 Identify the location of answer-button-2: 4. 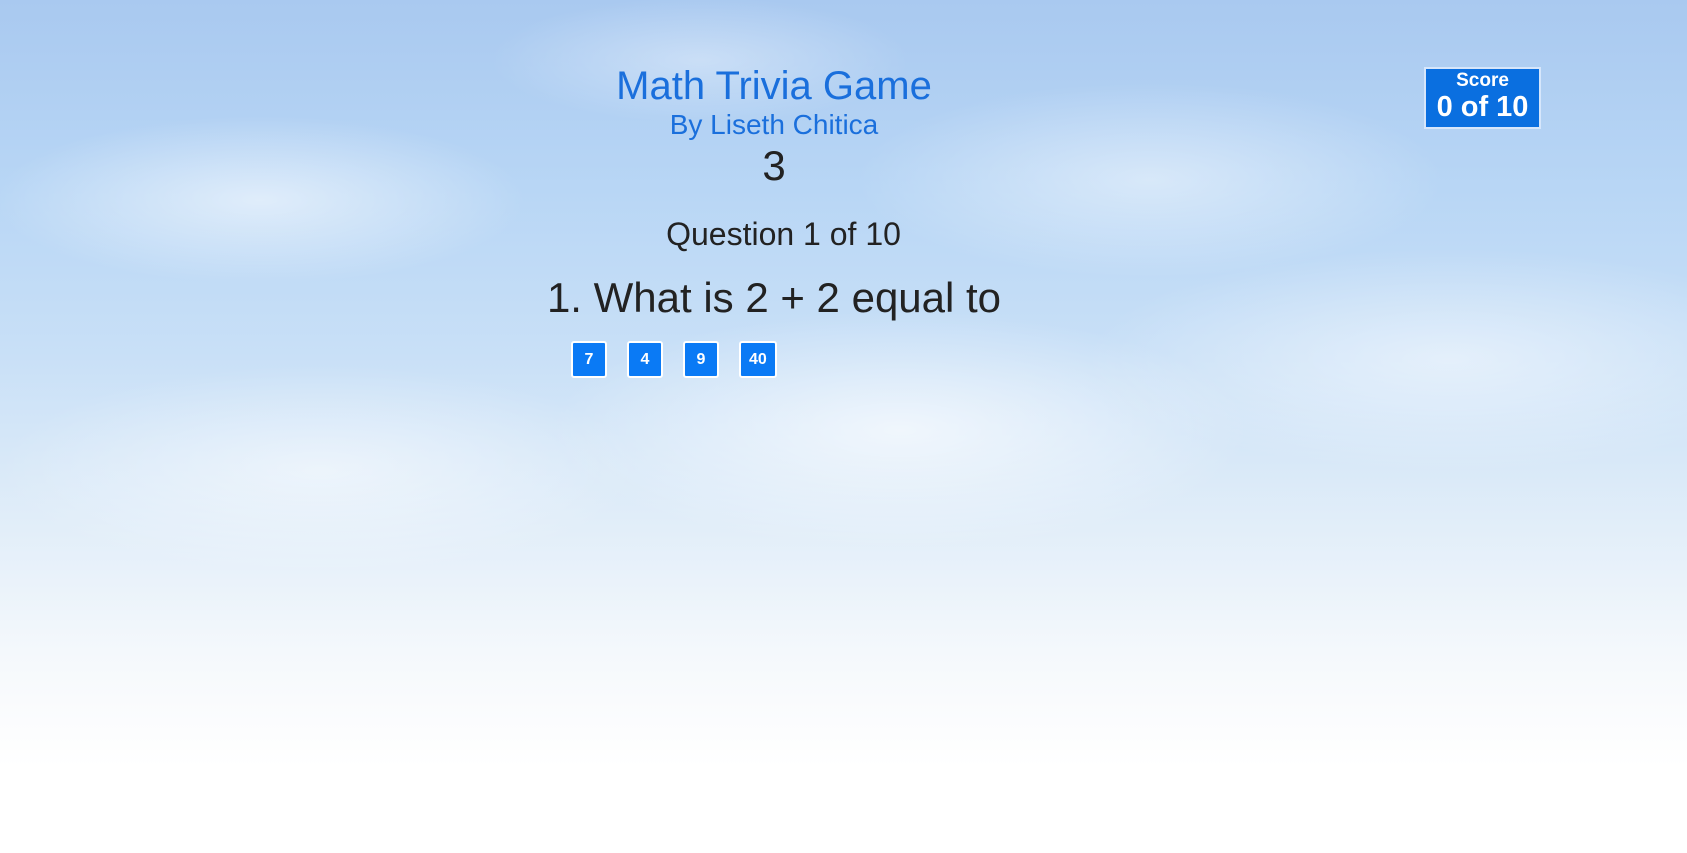
(645, 359).